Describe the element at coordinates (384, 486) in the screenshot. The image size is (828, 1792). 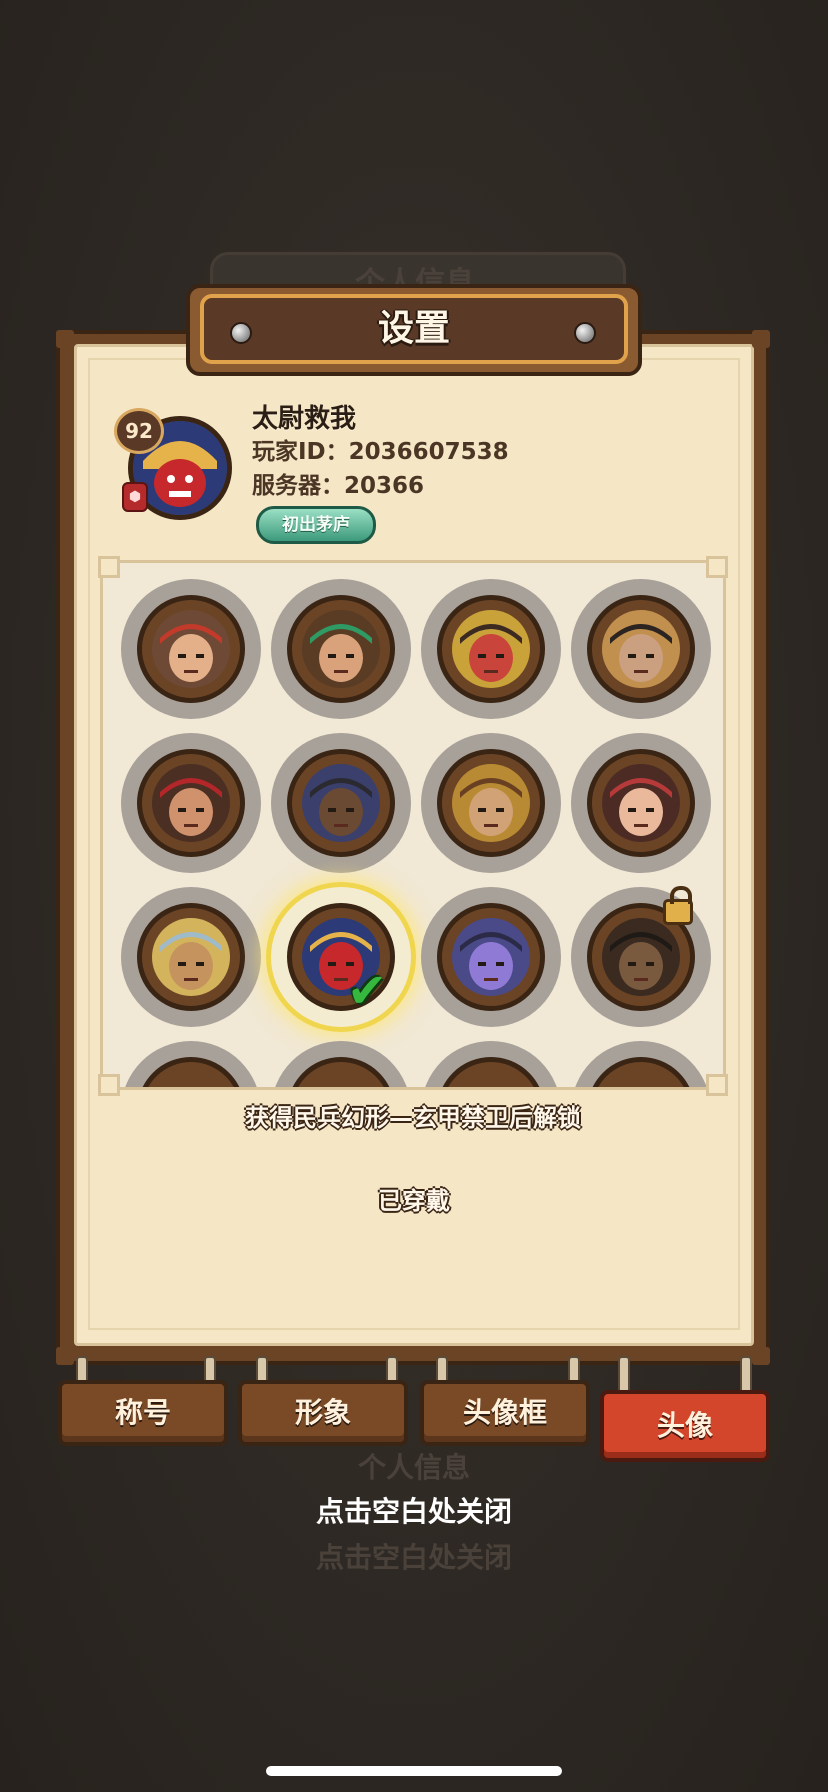
I see `server-value: 20366` at that location.